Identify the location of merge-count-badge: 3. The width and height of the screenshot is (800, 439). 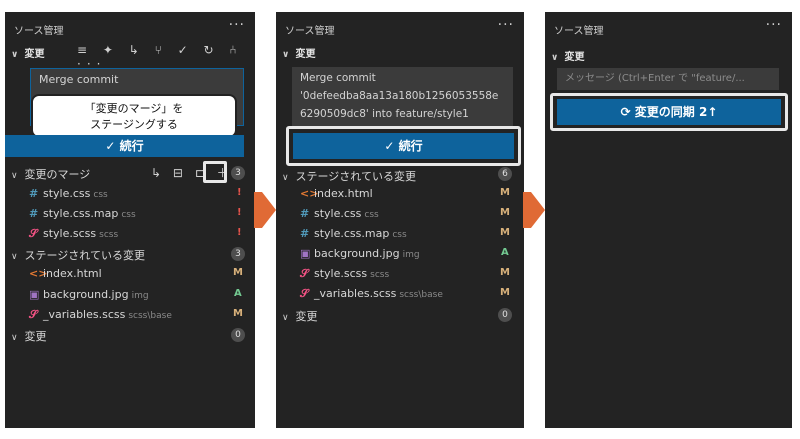
(238, 173).